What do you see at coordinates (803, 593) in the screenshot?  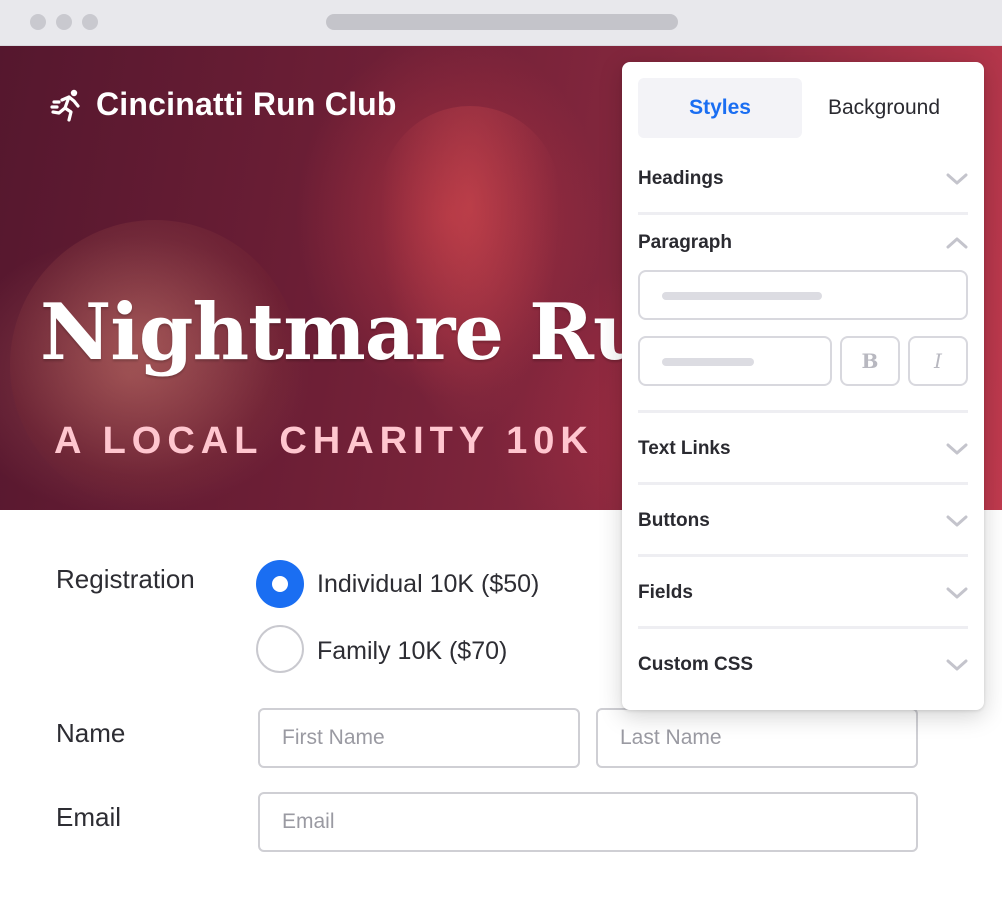 I see `section-fields: Fields` at bounding box center [803, 593].